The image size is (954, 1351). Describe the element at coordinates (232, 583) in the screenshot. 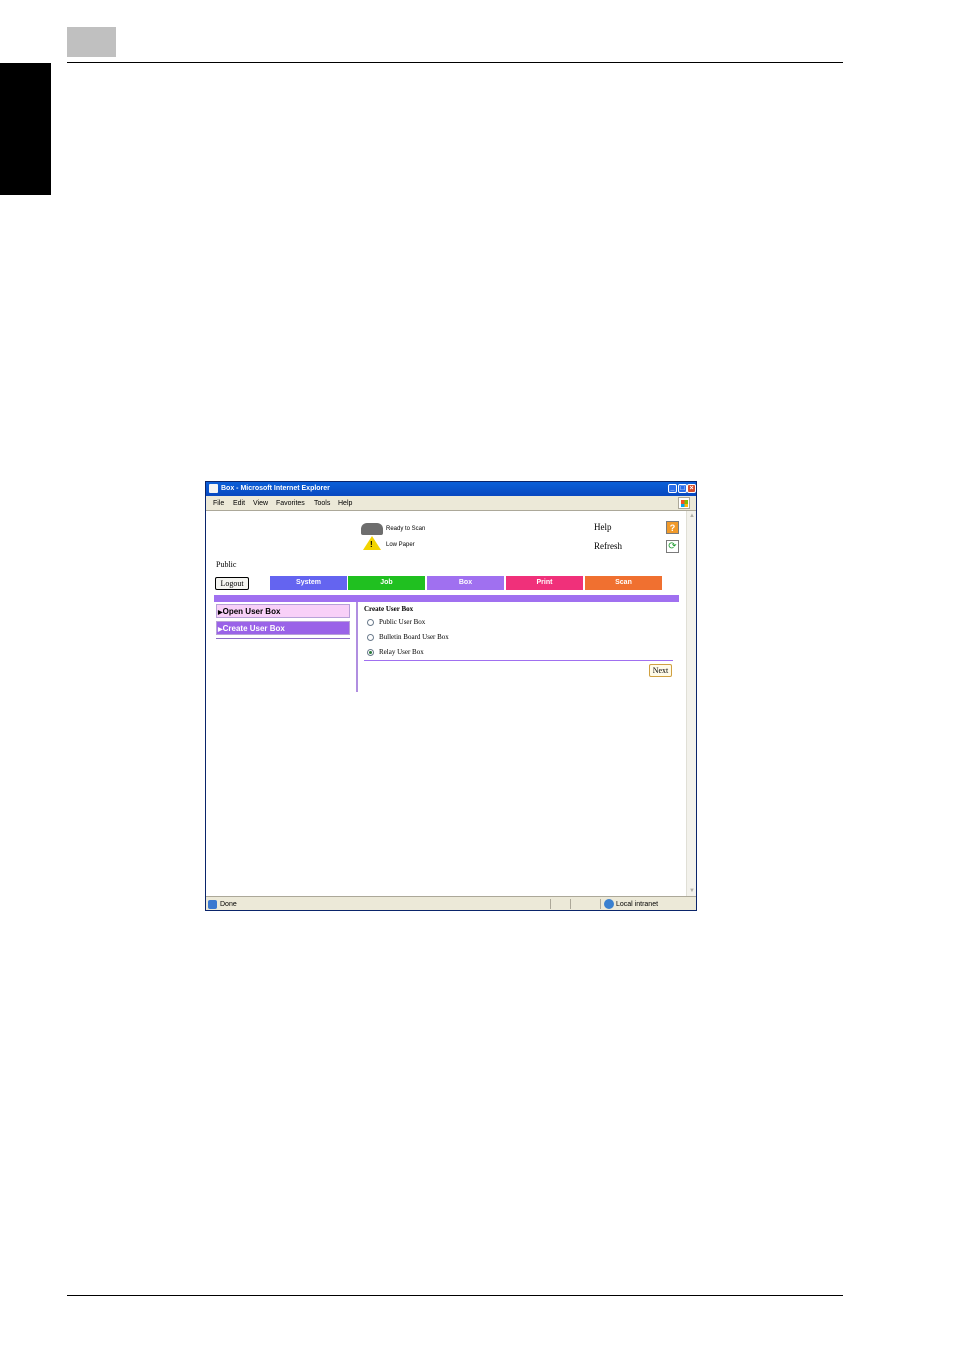

I see `logout-button: Logout` at that location.